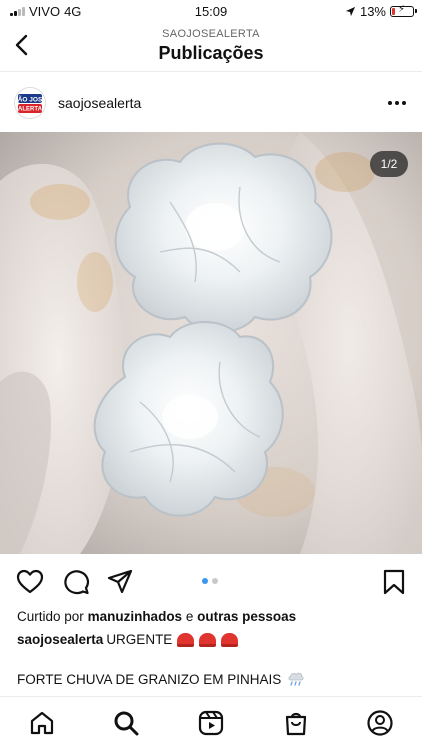 The image size is (422, 750). I want to click on like-heart-icon, so click(30, 582).